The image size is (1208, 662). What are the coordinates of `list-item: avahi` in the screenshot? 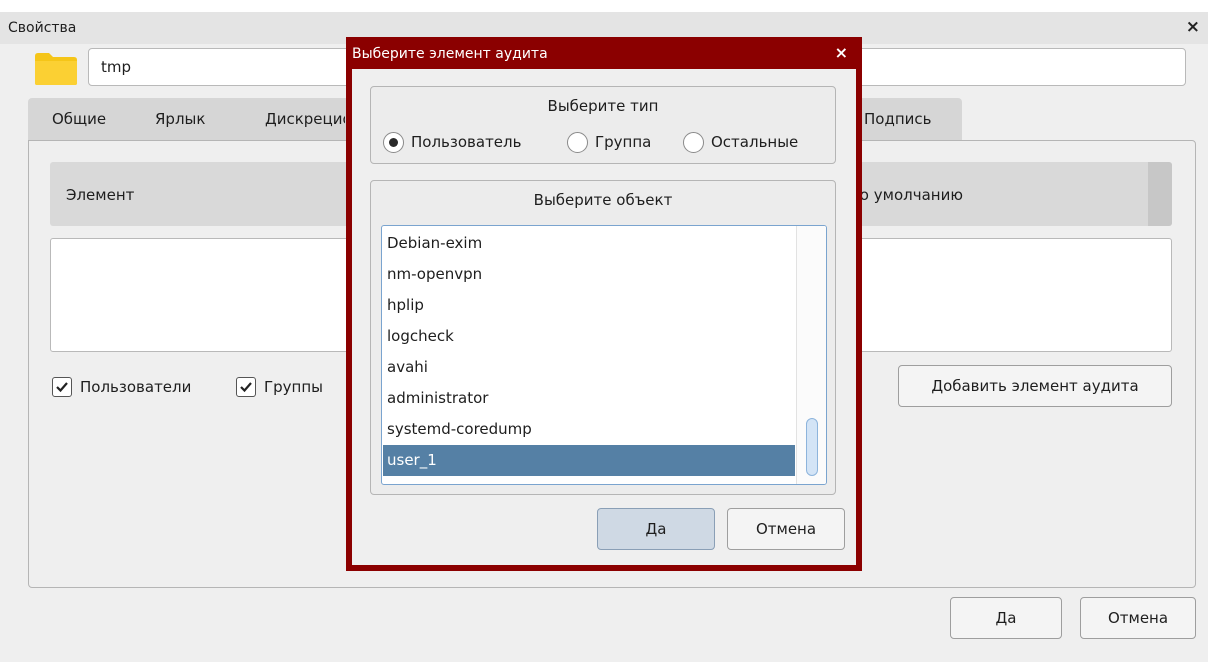 It's located at (589, 367).